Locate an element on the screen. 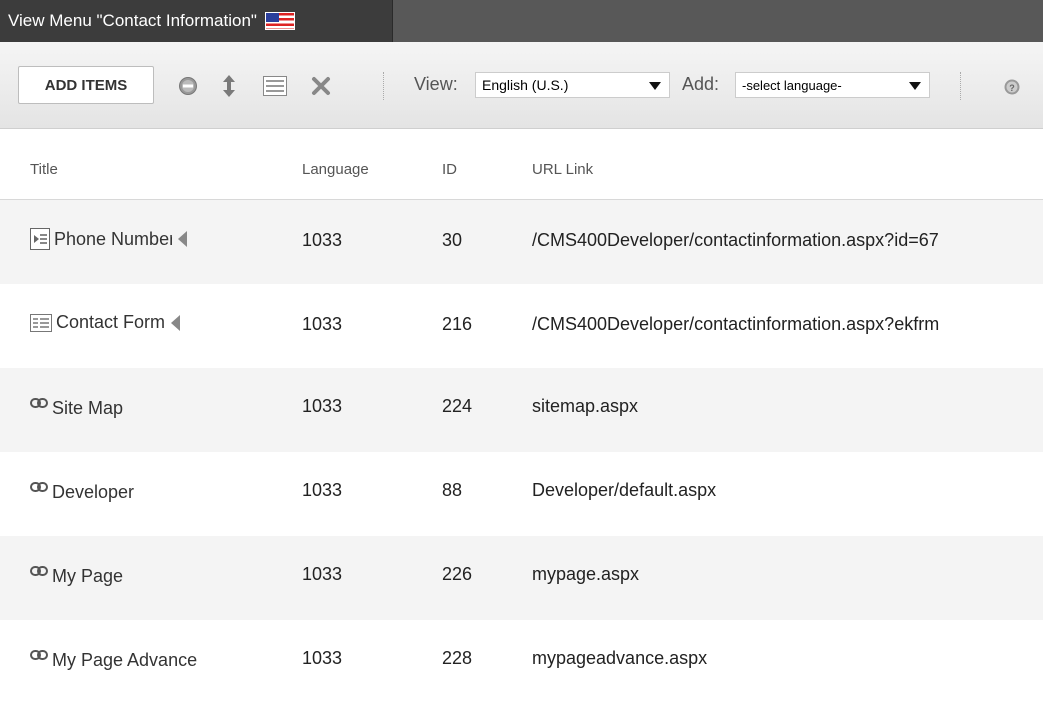  row-title: My Page Advance is located at coordinates (124, 660).